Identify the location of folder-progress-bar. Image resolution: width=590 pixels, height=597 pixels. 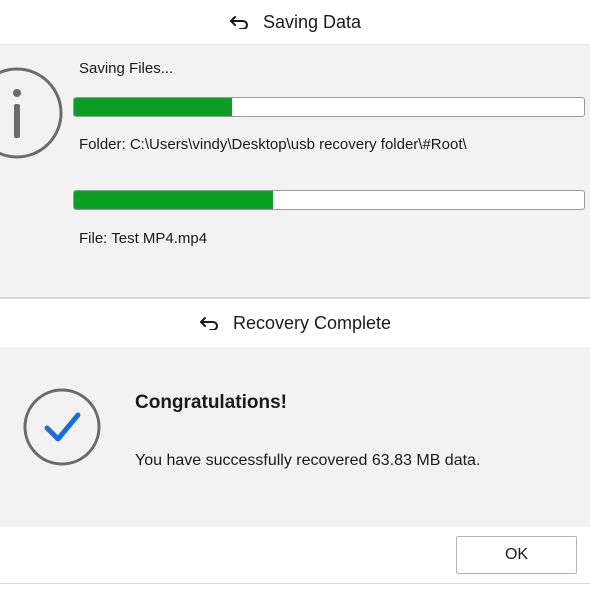
(329, 107).